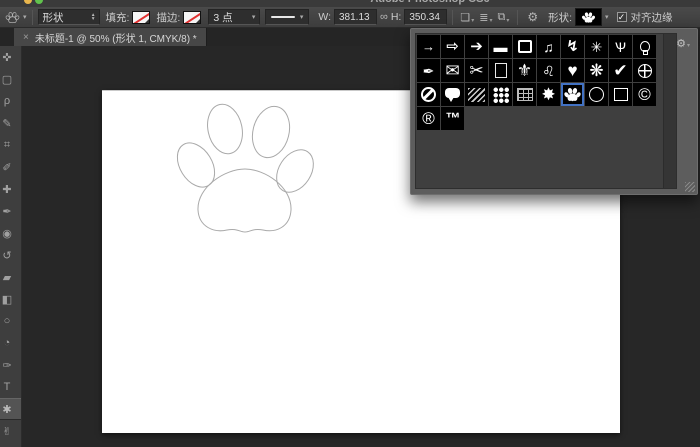 The image size is (700, 447). Describe the element at coordinates (10, 365) in the screenshot. I see `pen-tool: ✑` at that location.